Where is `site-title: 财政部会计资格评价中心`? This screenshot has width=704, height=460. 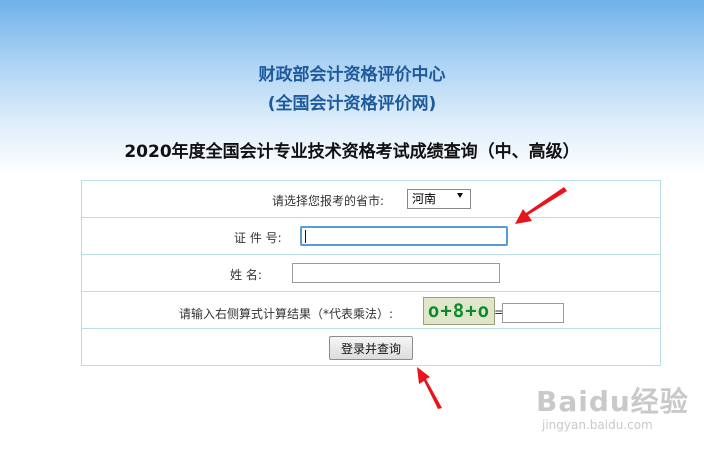 site-title: 财政部会计资格评价中心 is located at coordinates (352, 75).